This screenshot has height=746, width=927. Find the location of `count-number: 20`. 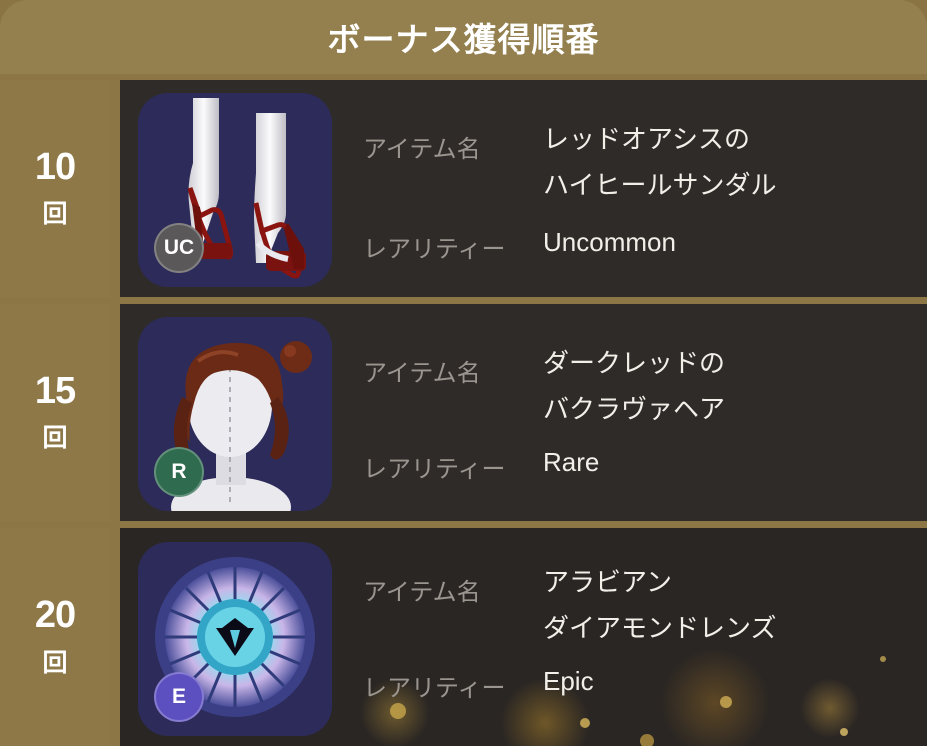

count-number: 20 is located at coordinates (55, 615).